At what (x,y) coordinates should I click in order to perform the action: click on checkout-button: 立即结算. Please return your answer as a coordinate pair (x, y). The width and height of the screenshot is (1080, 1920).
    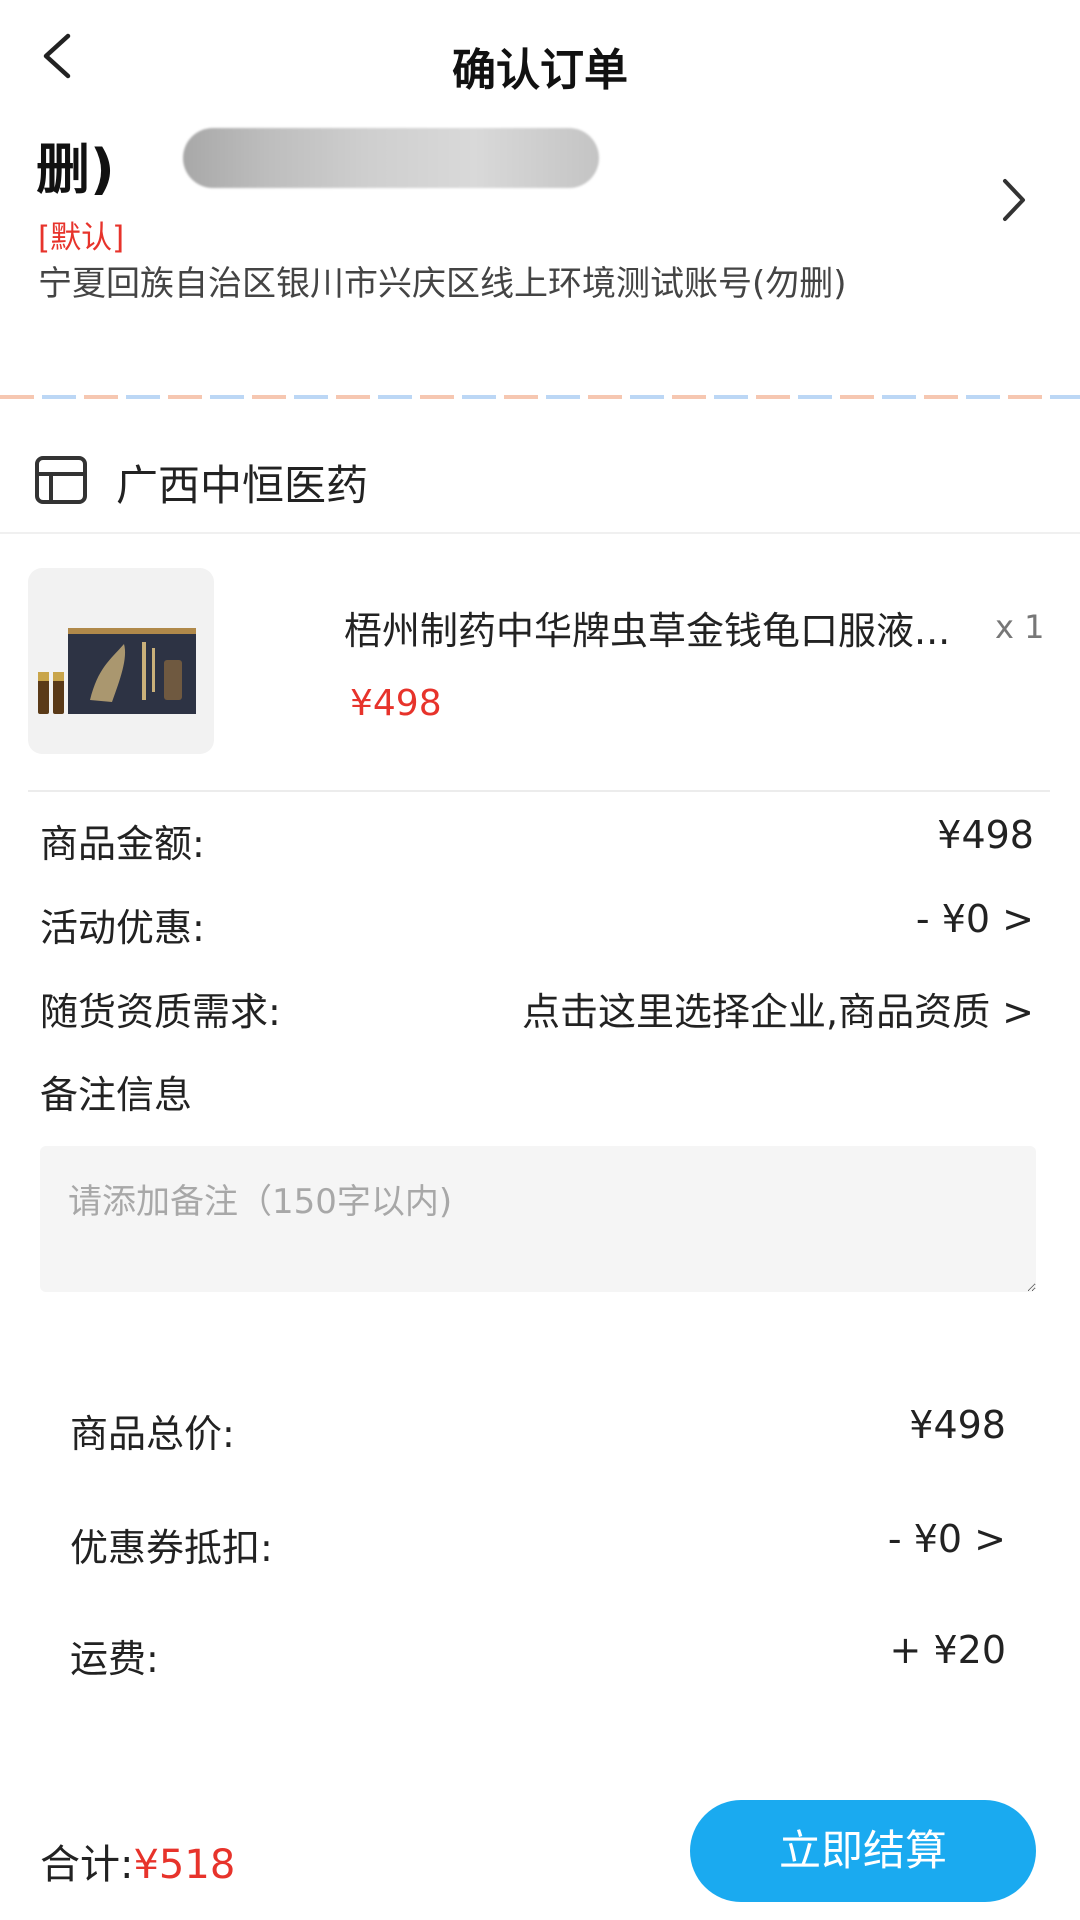
    Looking at the image, I should click on (863, 1851).